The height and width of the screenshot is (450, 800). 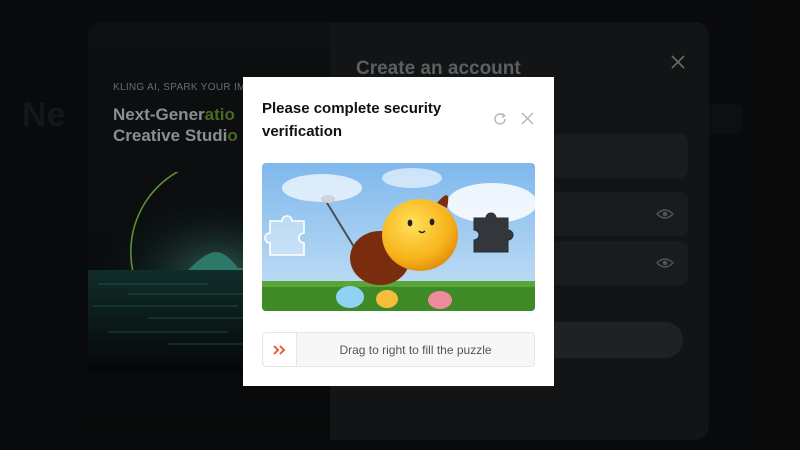 What do you see at coordinates (398, 237) in the screenshot?
I see `puzzle-image` at bounding box center [398, 237].